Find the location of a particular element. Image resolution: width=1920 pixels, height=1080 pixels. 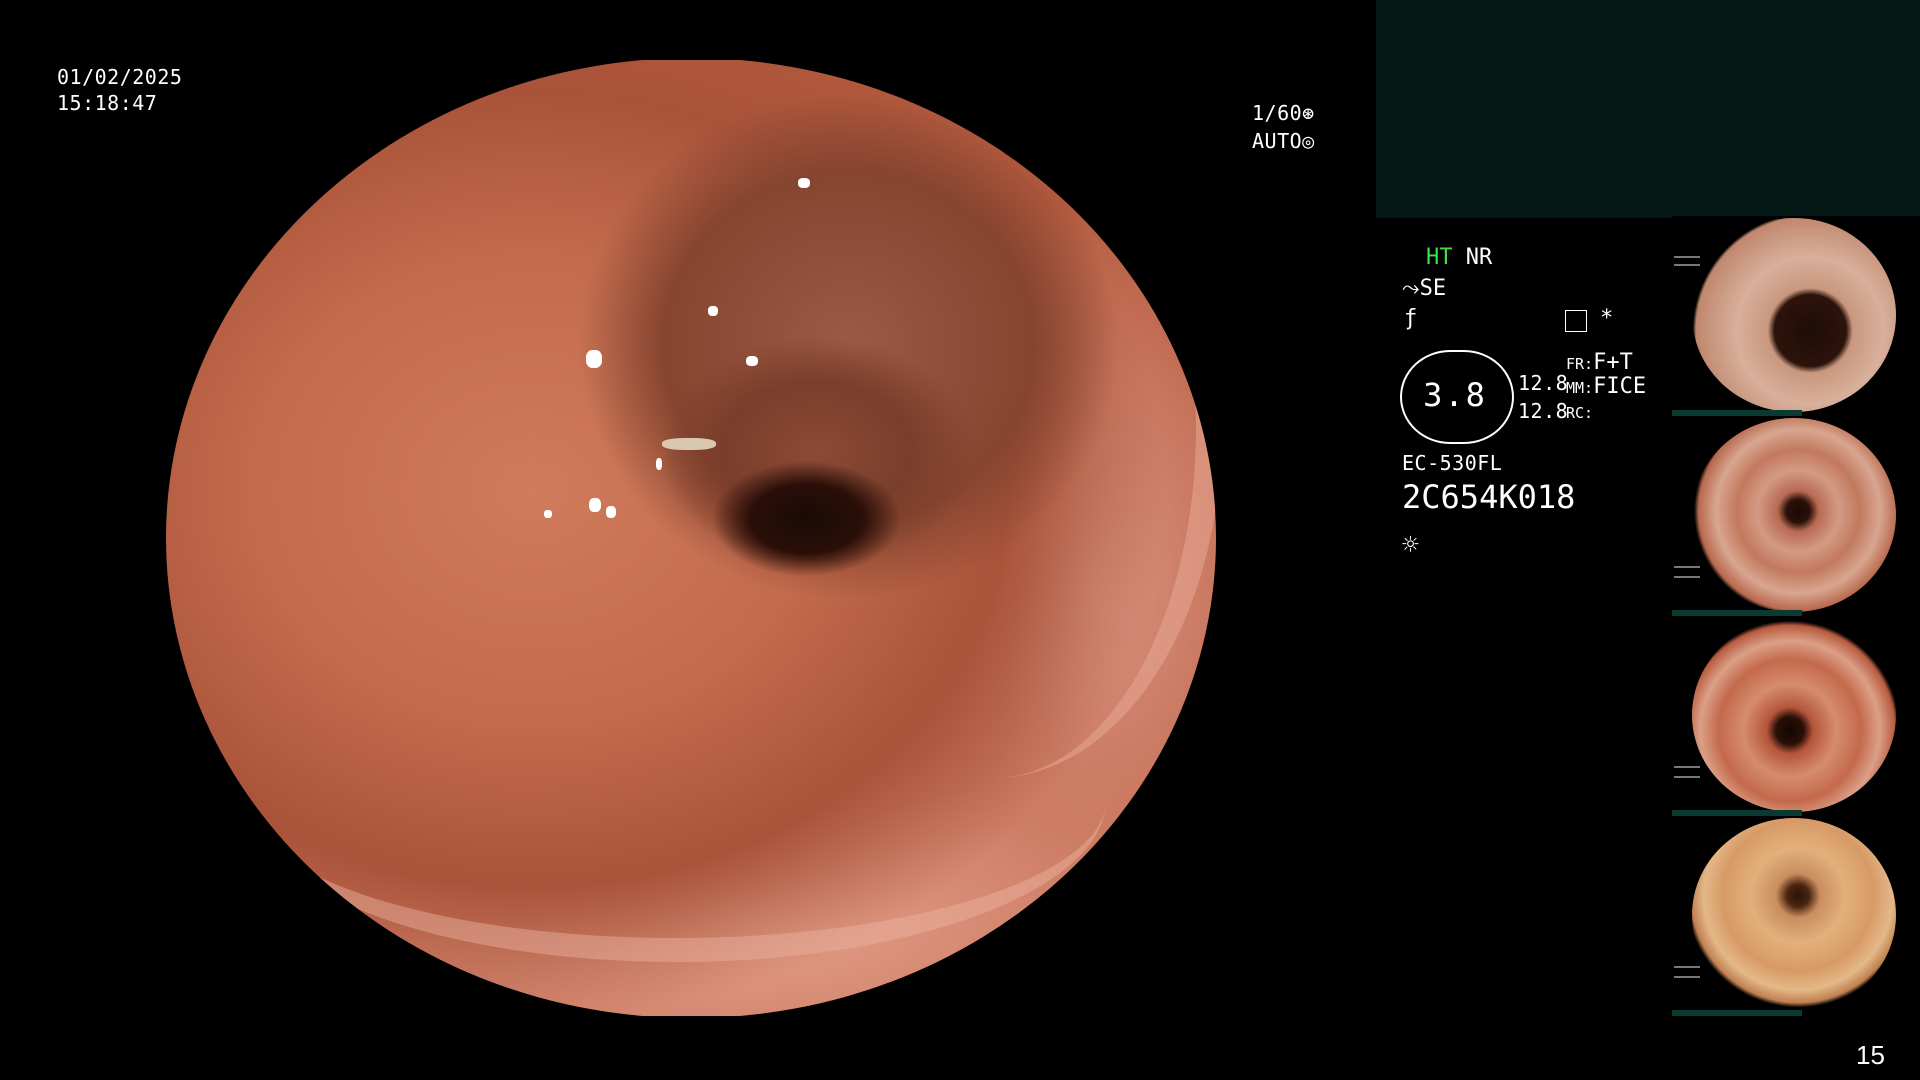

ht-nr-status: HT NR is located at coordinates (1459, 257).